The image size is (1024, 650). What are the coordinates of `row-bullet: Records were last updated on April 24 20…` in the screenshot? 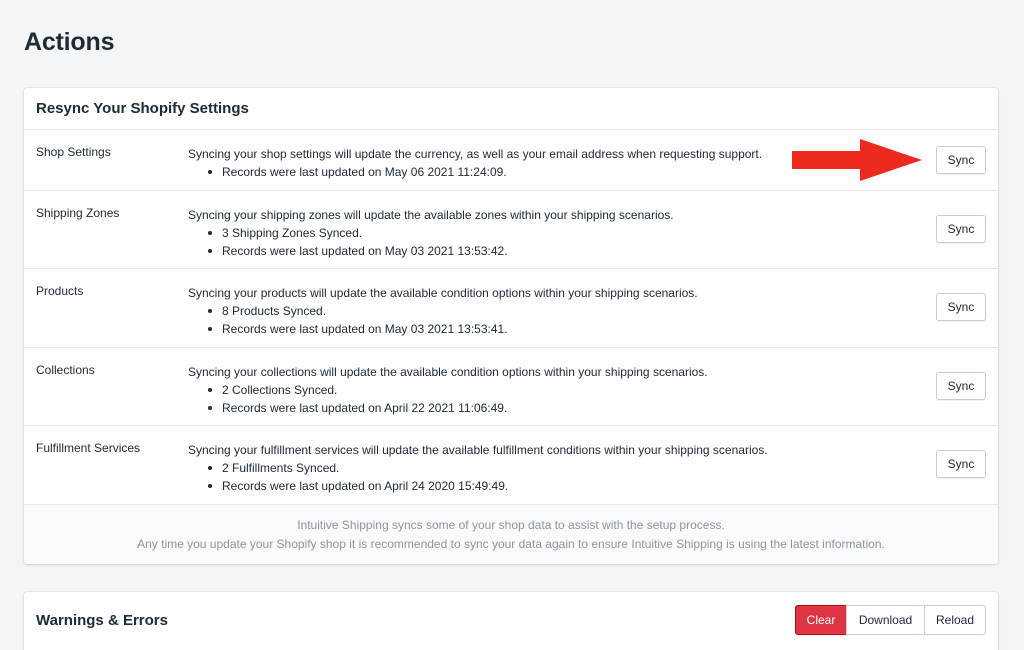 It's located at (488, 486).